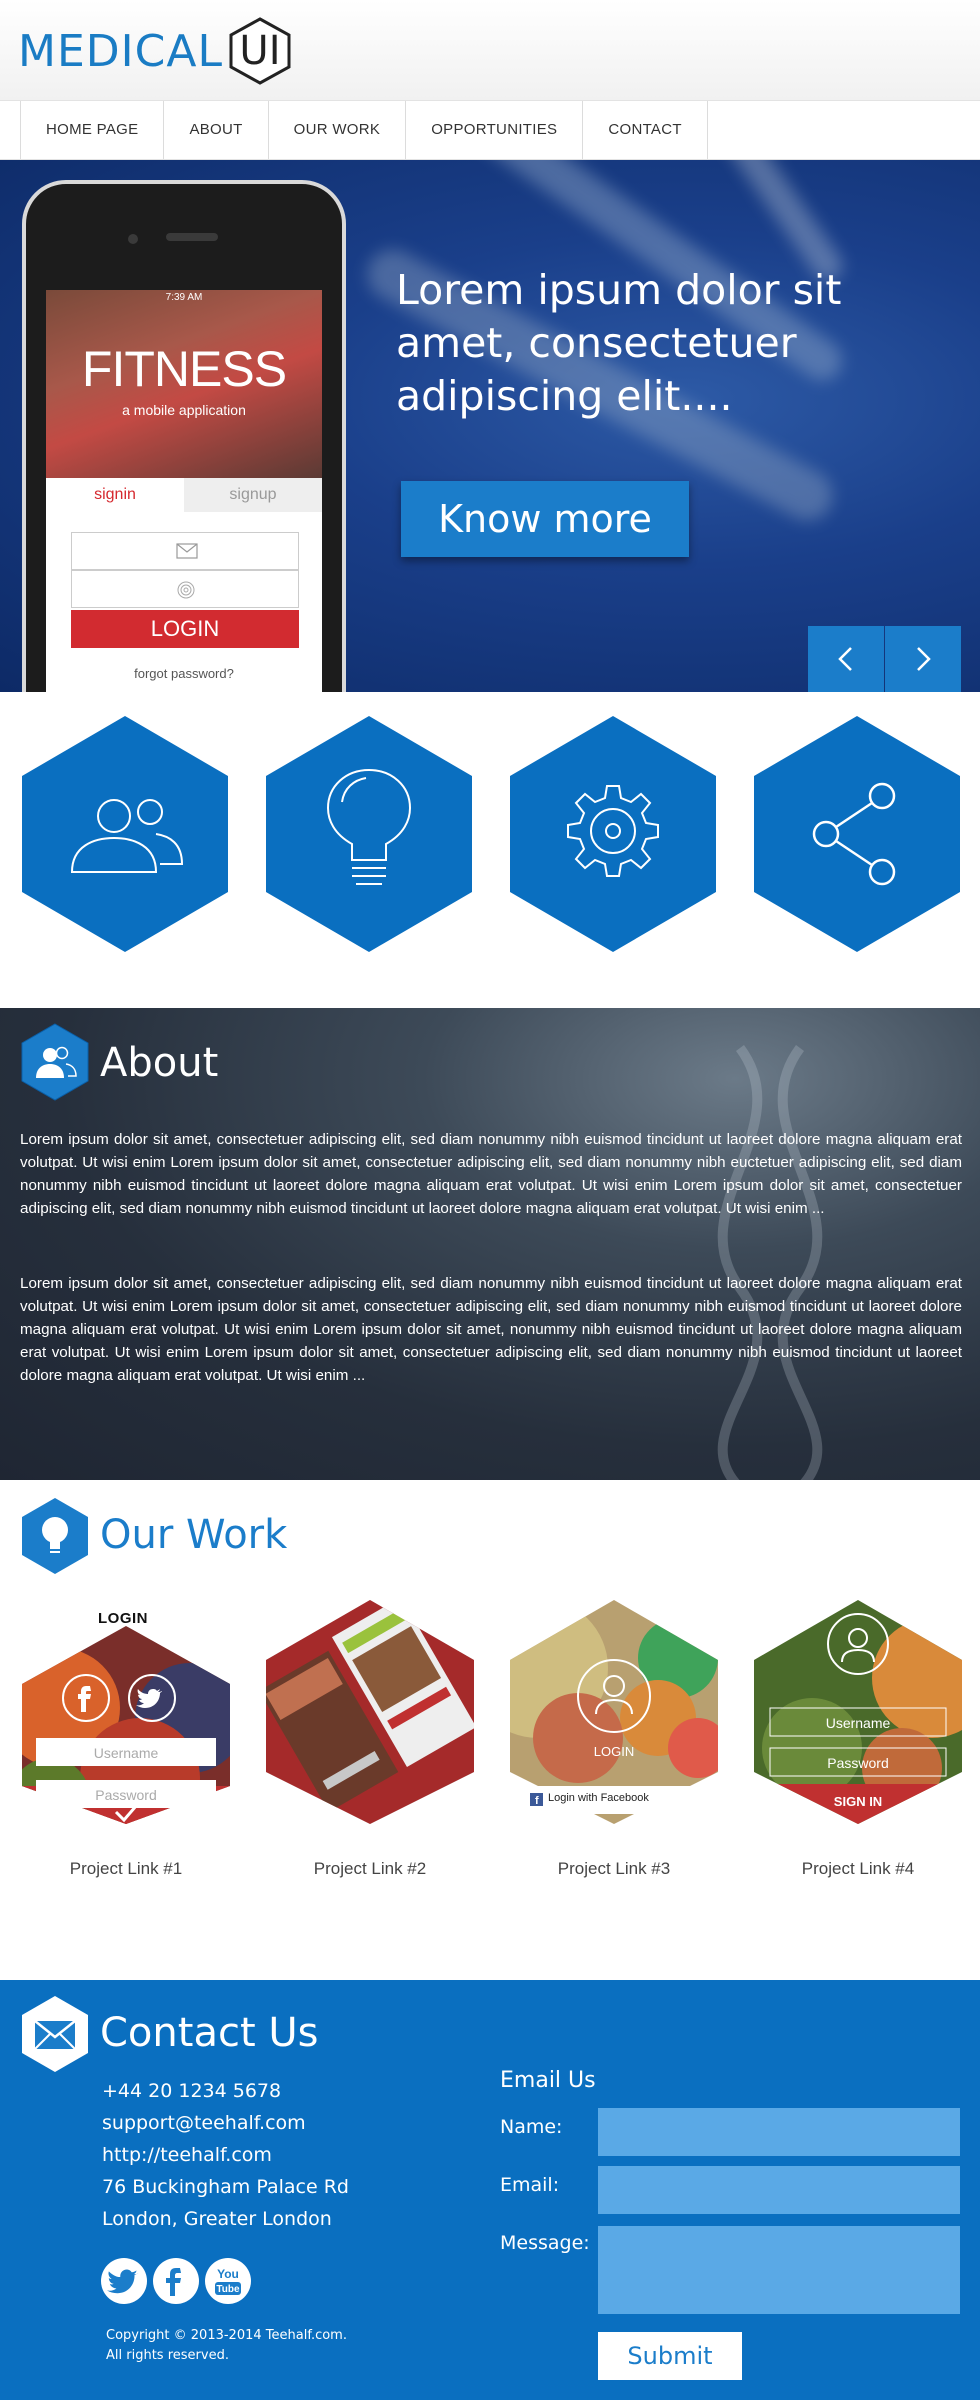  I want to click on facebook-button, so click(176, 2281).